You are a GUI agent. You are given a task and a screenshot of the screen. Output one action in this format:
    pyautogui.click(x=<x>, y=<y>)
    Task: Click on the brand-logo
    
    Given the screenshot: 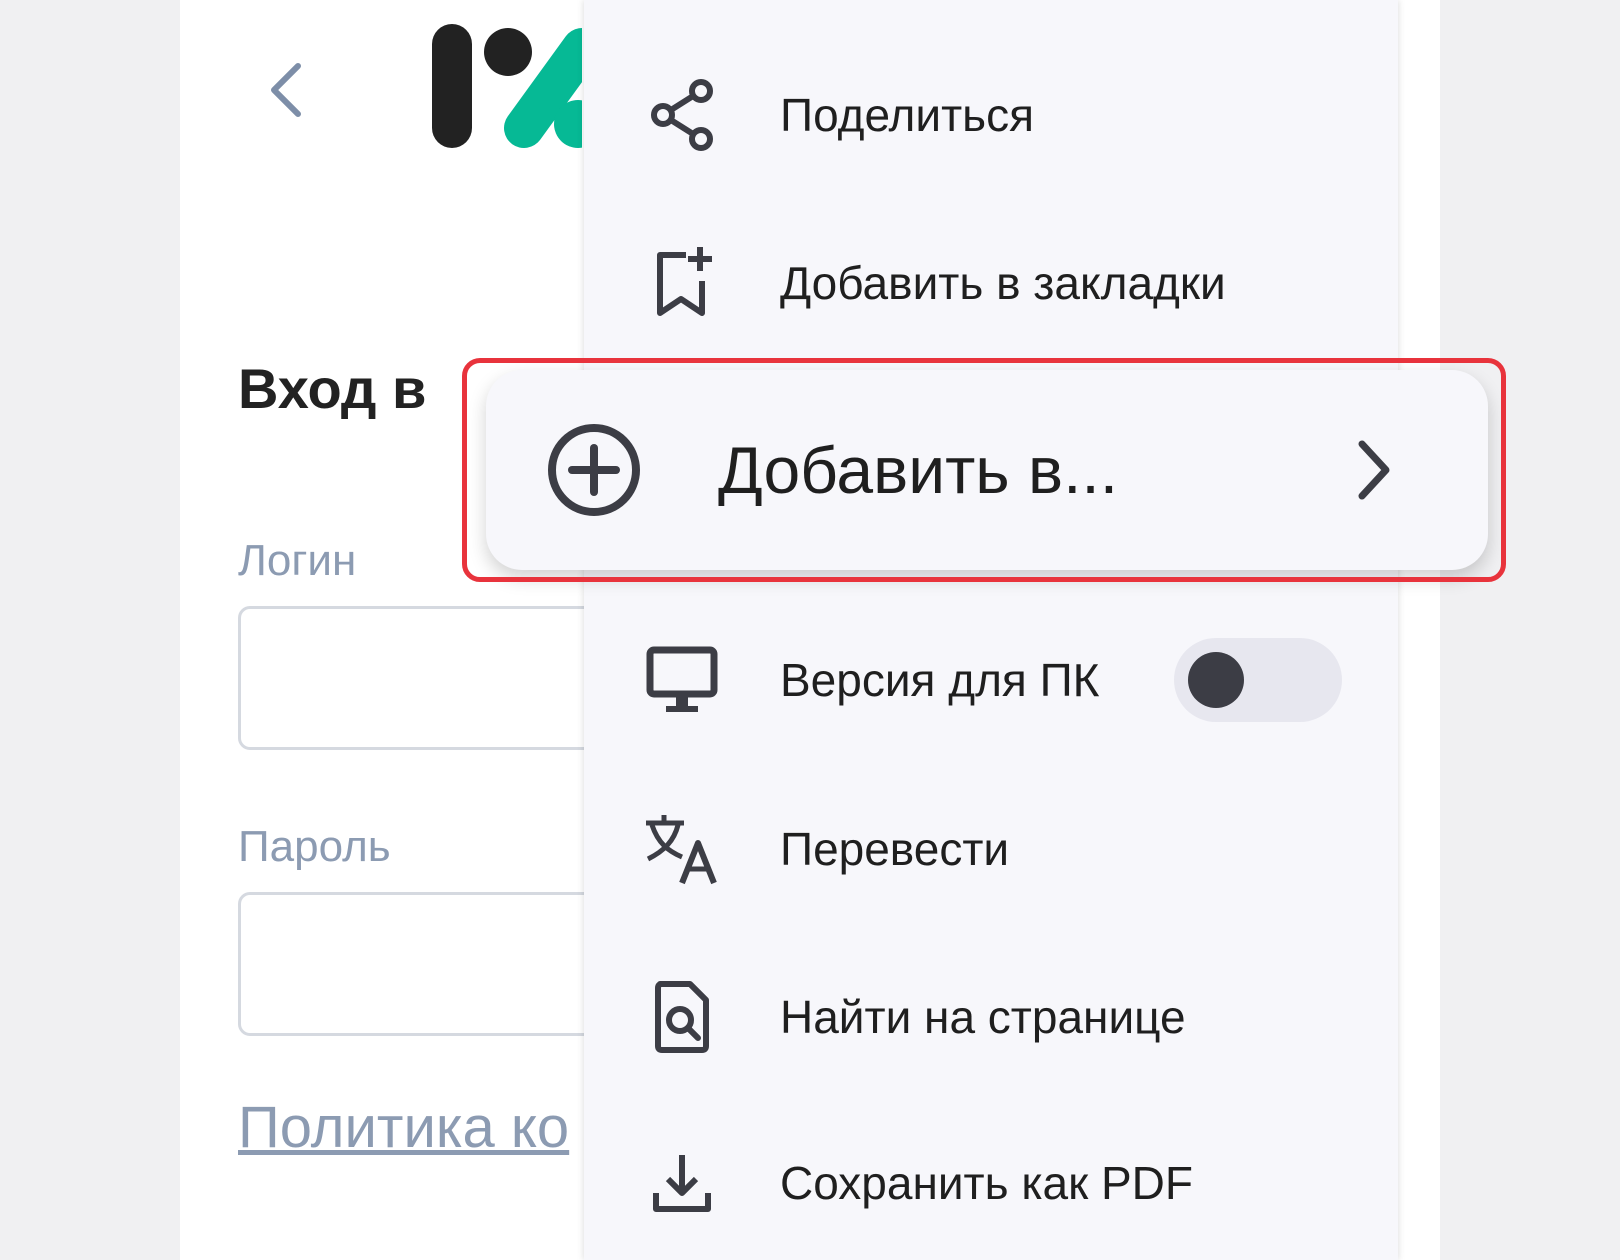 What is the action you would take?
    pyautogui.click(x=507, y=86)
    